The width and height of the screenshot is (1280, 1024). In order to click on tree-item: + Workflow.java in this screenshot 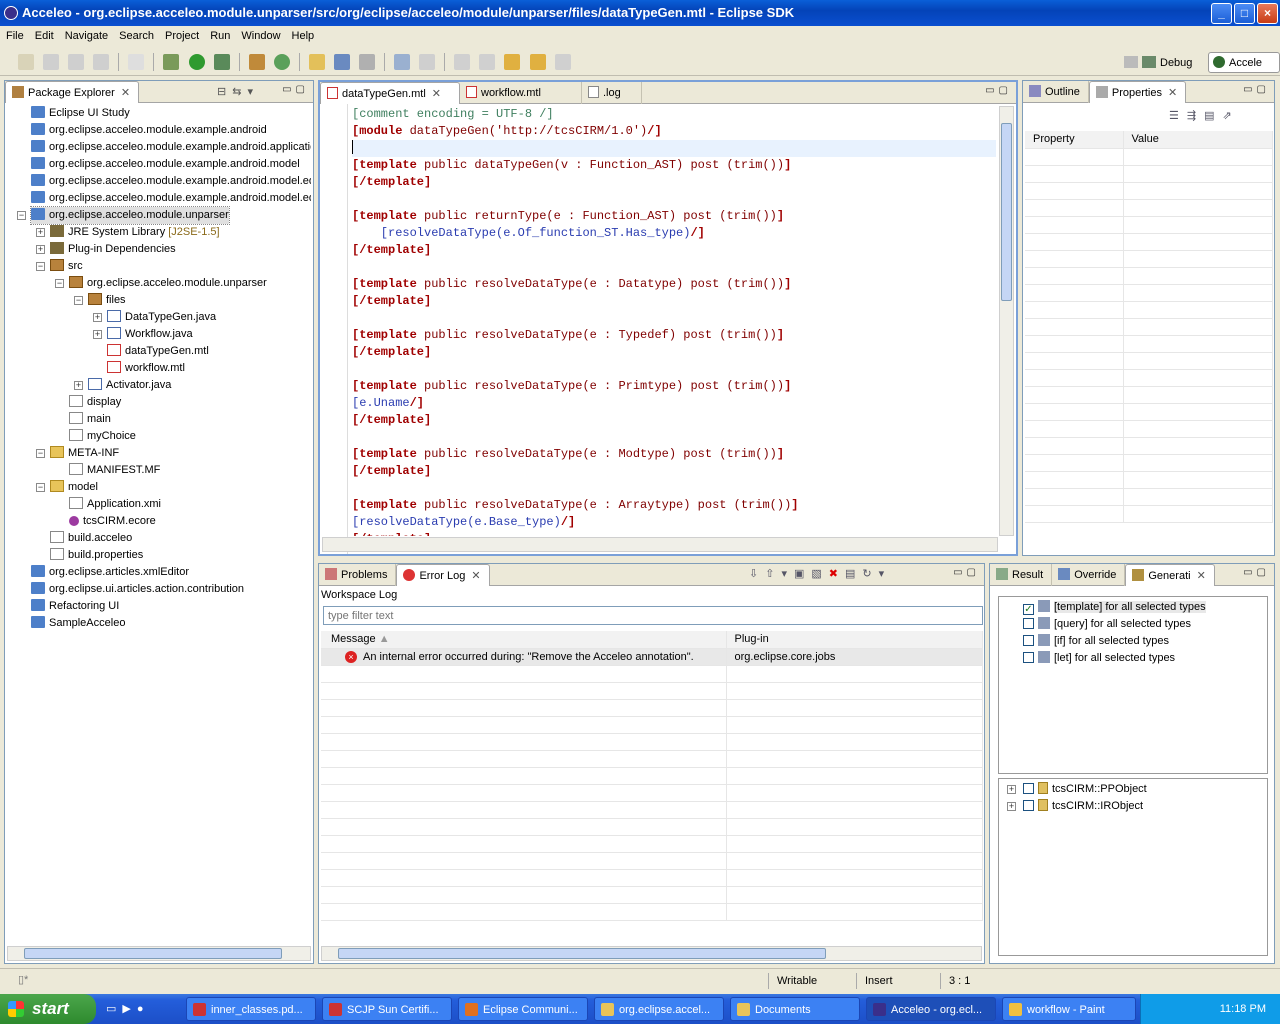, I will do `click(159, 334)`.